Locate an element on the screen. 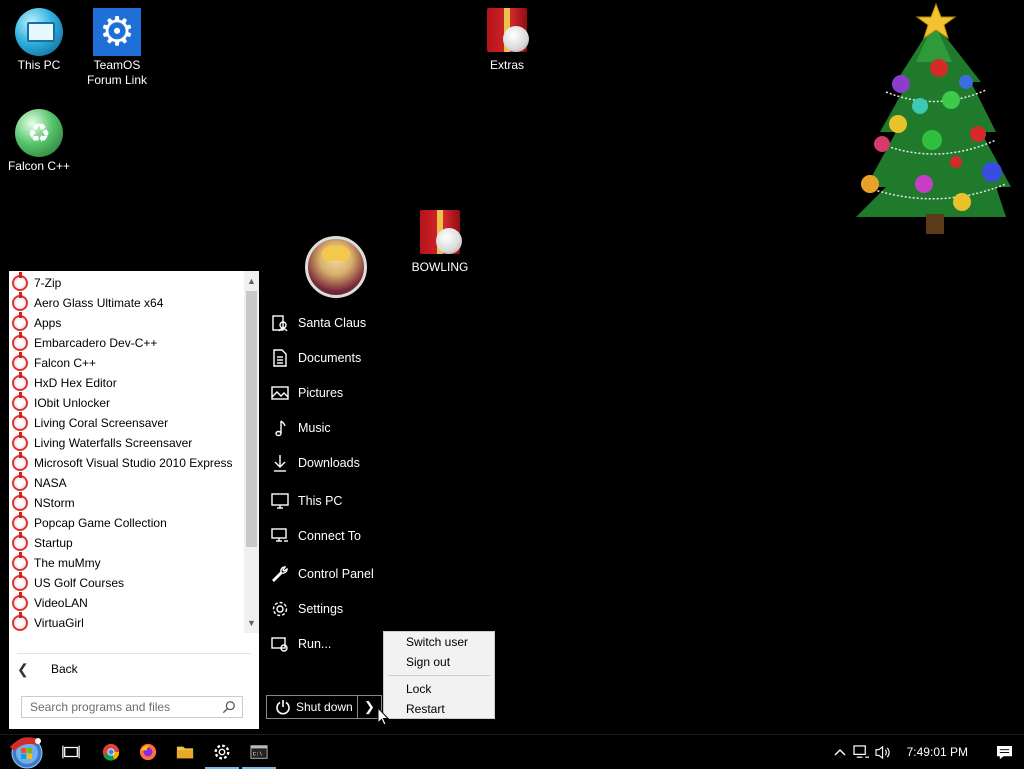 Image resolution: width=1024 pixels, height=769 pixels. start-item-label: Downloads is located at coordinates (329, 463).